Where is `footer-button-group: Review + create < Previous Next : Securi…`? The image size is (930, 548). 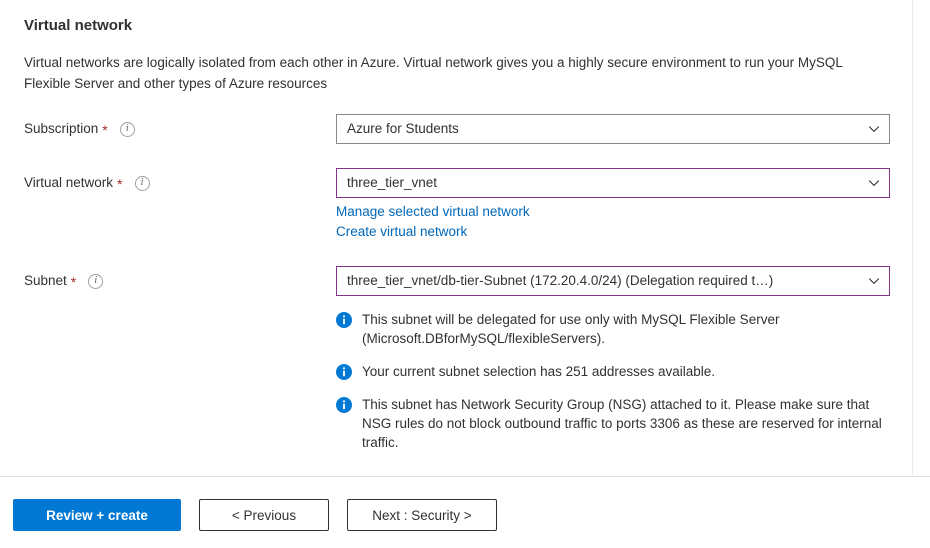
footer-button-group: Review + create < Previous Next : Securi… is located at coordinates (465, 504).